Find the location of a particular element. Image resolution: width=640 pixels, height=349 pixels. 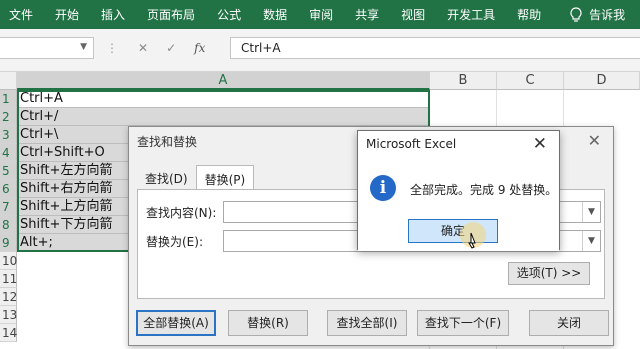

tell-me-label: 告诉我 is located at coordinates (607, 15).